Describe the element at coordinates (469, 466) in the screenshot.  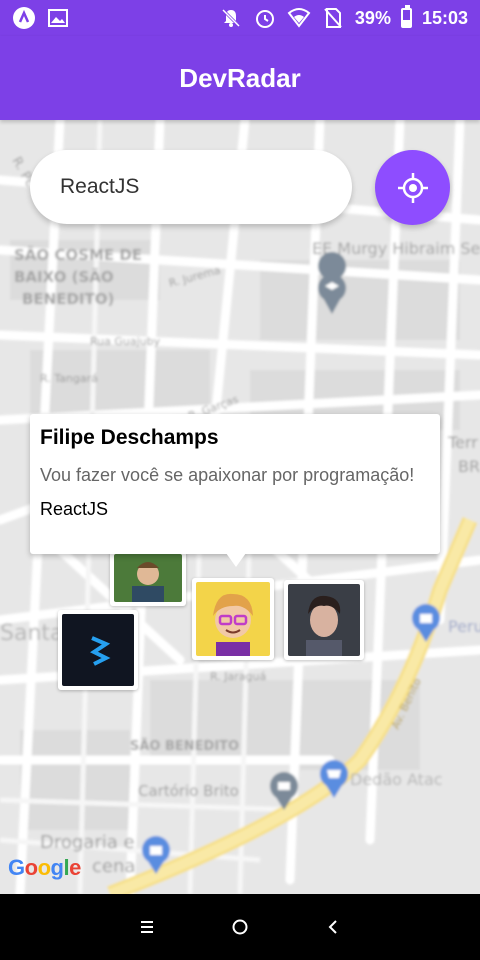
I see `map-label: BR` at that location.